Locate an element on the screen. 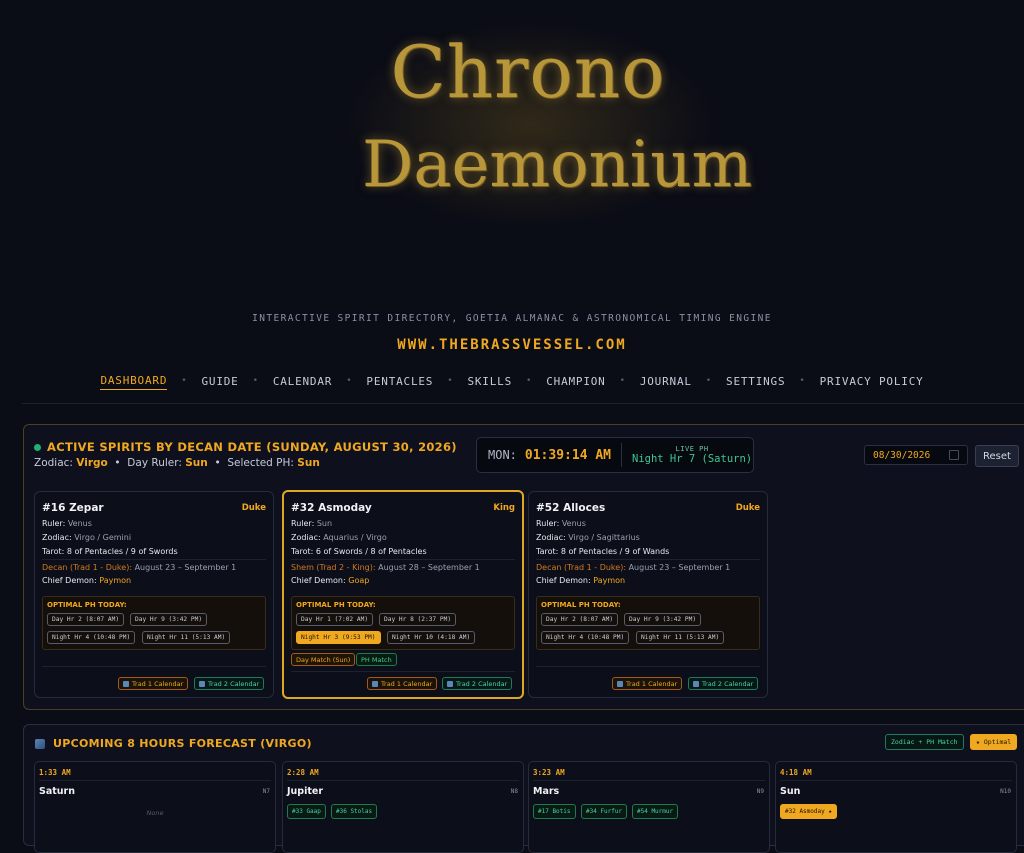 This screenshot has width=1024, height=853. tarot-line: Tarot: 8 of Pentacles / 9 of Swords is located at coordinates (110, 551).